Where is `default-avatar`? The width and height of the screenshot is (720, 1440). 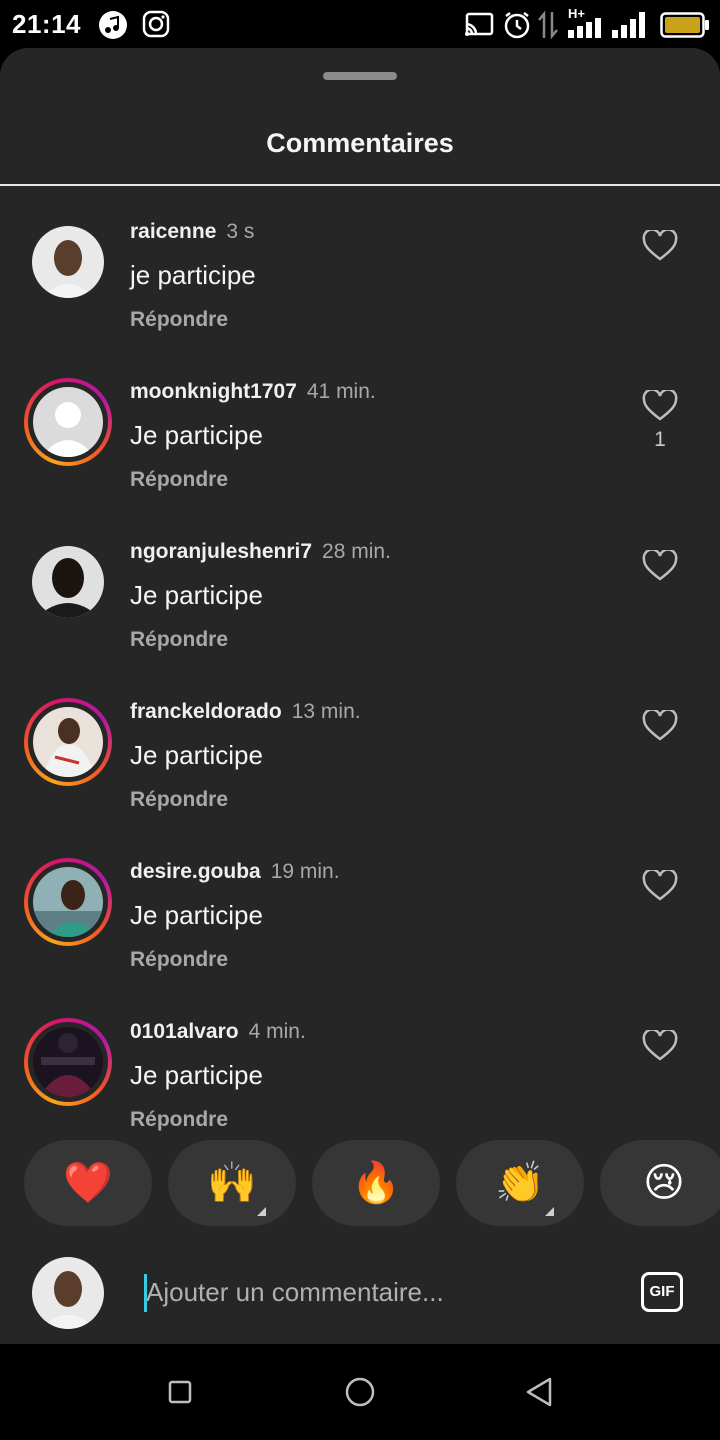
default-avatar is located at coordinates (68, 422).